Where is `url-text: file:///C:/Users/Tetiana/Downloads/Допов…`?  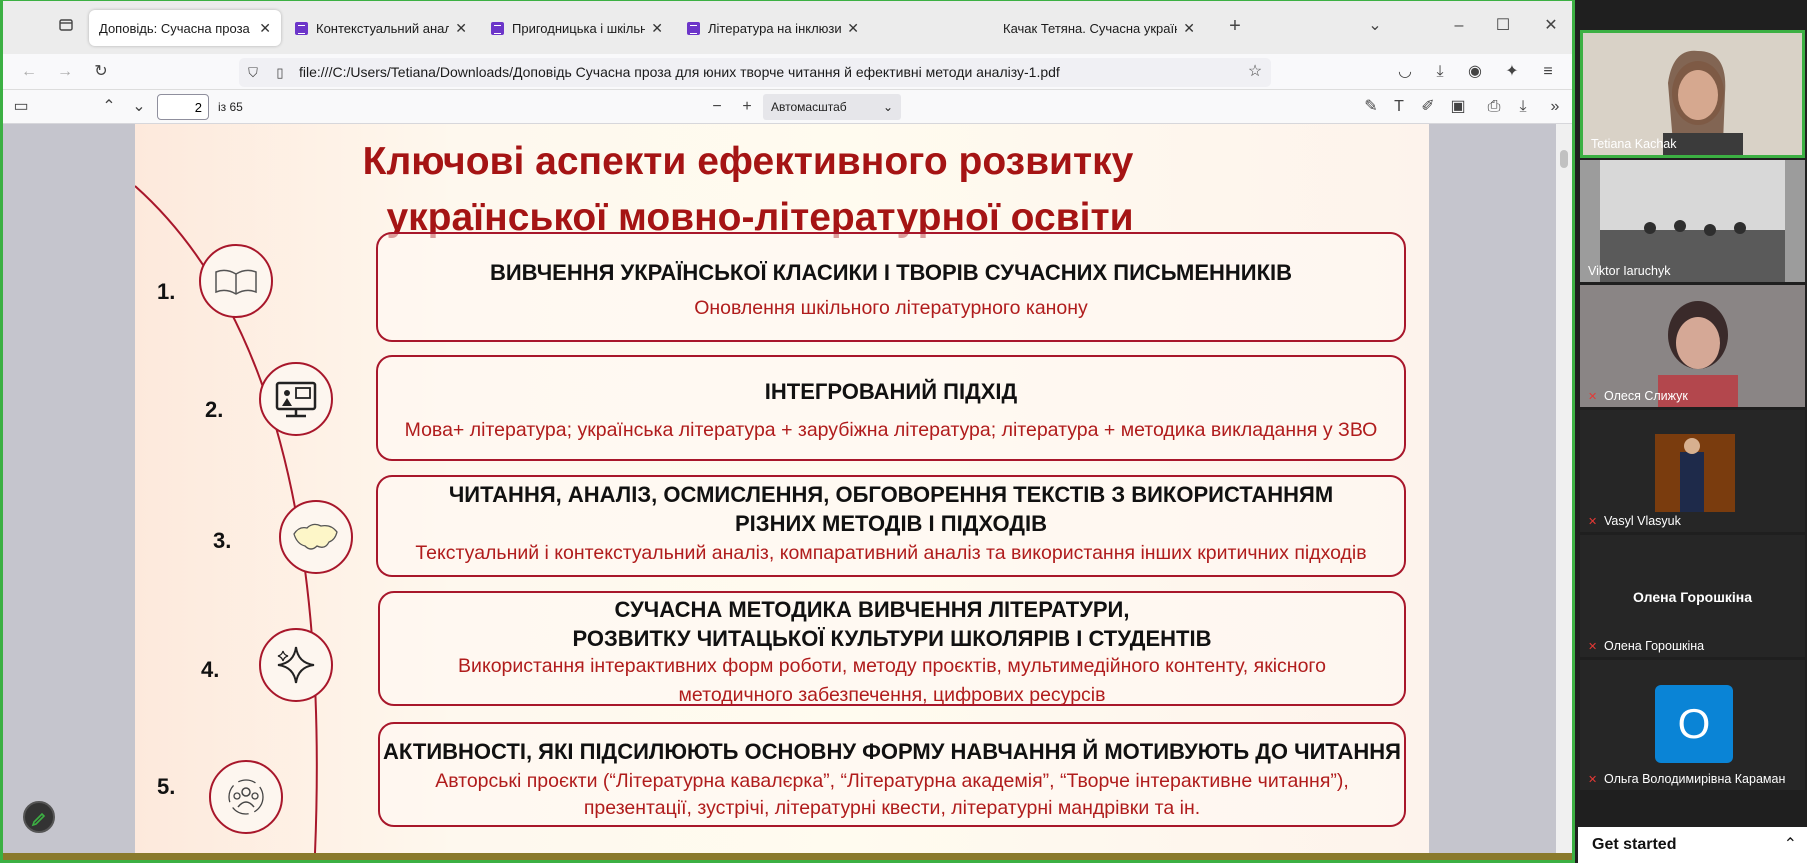 url-text: file:///C:/Users/Tetiana/Downloads/Допов… is located at coordinates (679, 72).